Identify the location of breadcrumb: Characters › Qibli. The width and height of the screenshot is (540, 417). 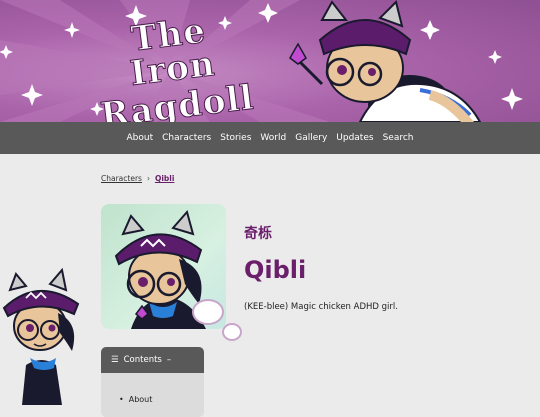
(137, 178).